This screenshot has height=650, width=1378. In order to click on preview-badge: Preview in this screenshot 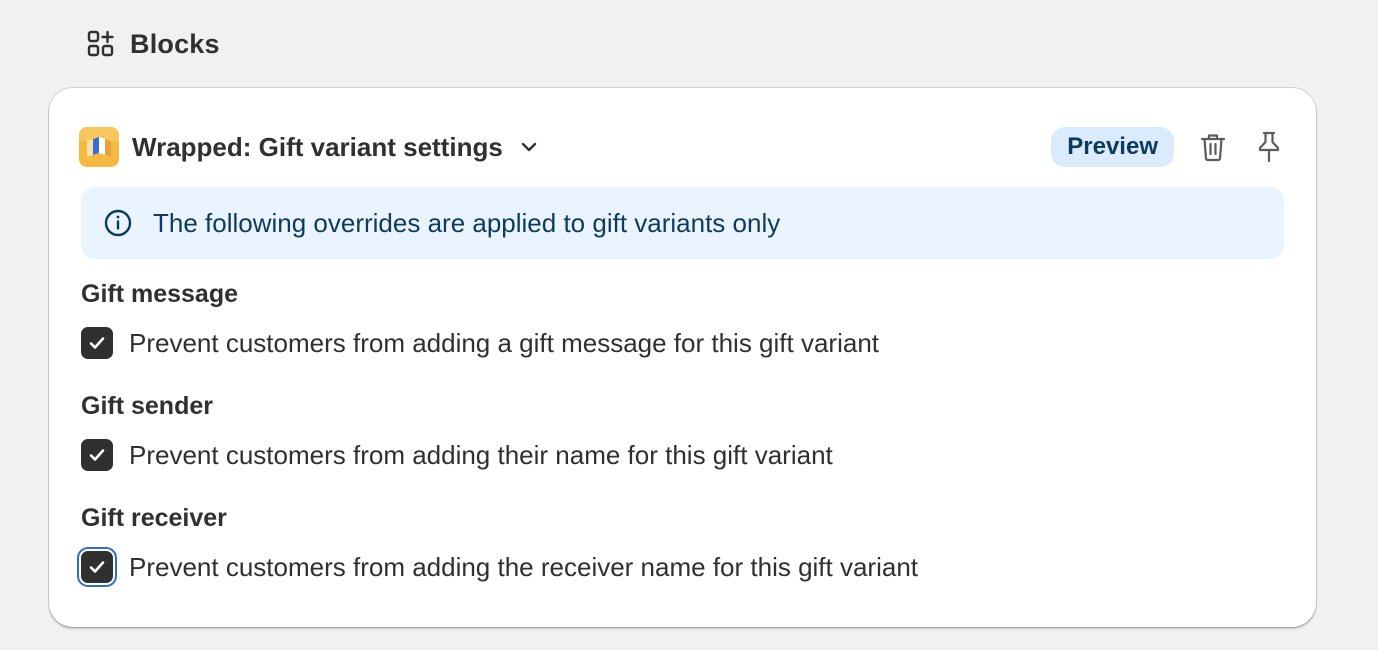, I will do `click(1112, 147)`.